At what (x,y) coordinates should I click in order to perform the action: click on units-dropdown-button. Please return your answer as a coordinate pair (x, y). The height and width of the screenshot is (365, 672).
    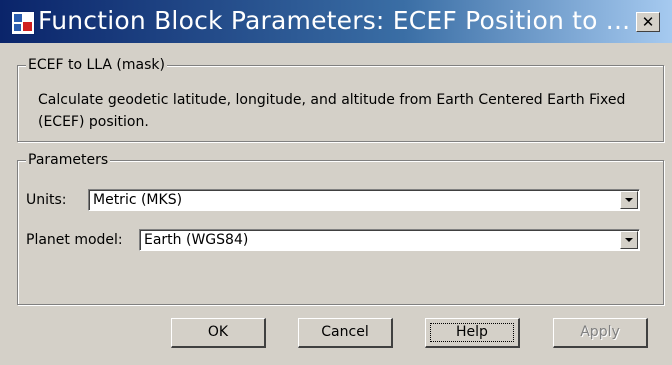
    Looking at the image, I should click on (629, 200).